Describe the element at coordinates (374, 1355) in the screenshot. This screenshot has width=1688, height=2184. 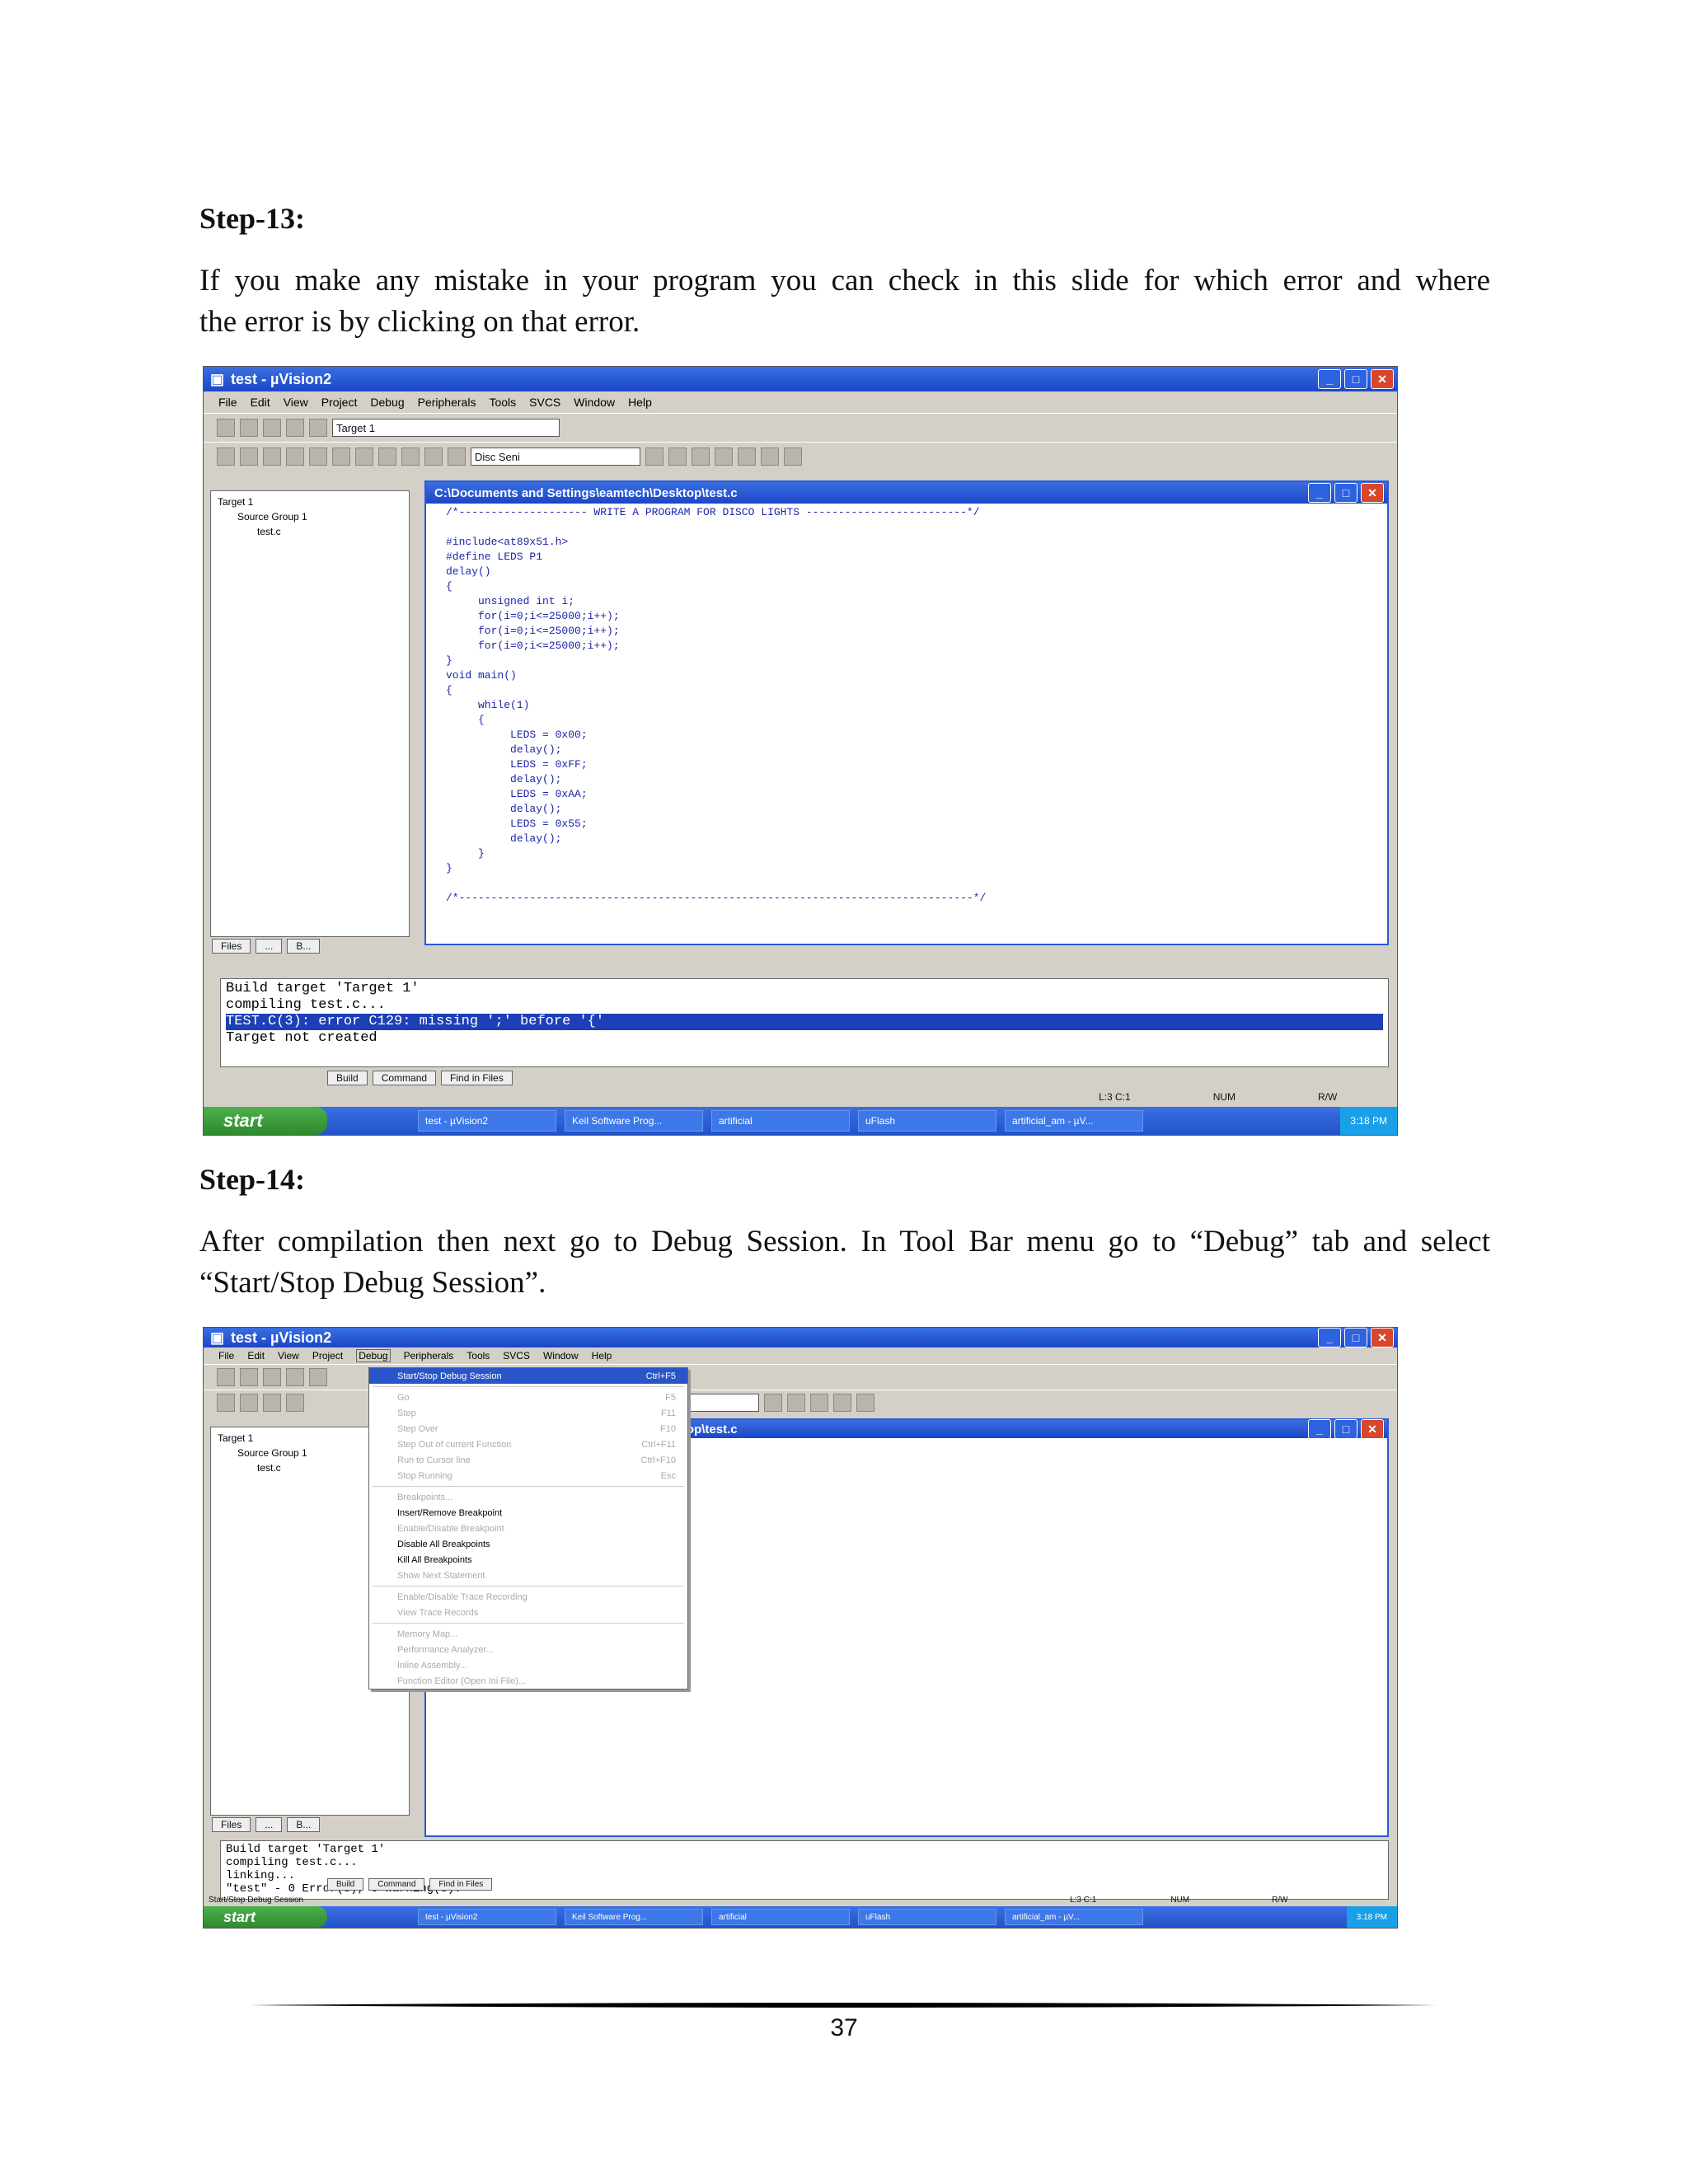
I see `menu-debug: Debug` at that location.